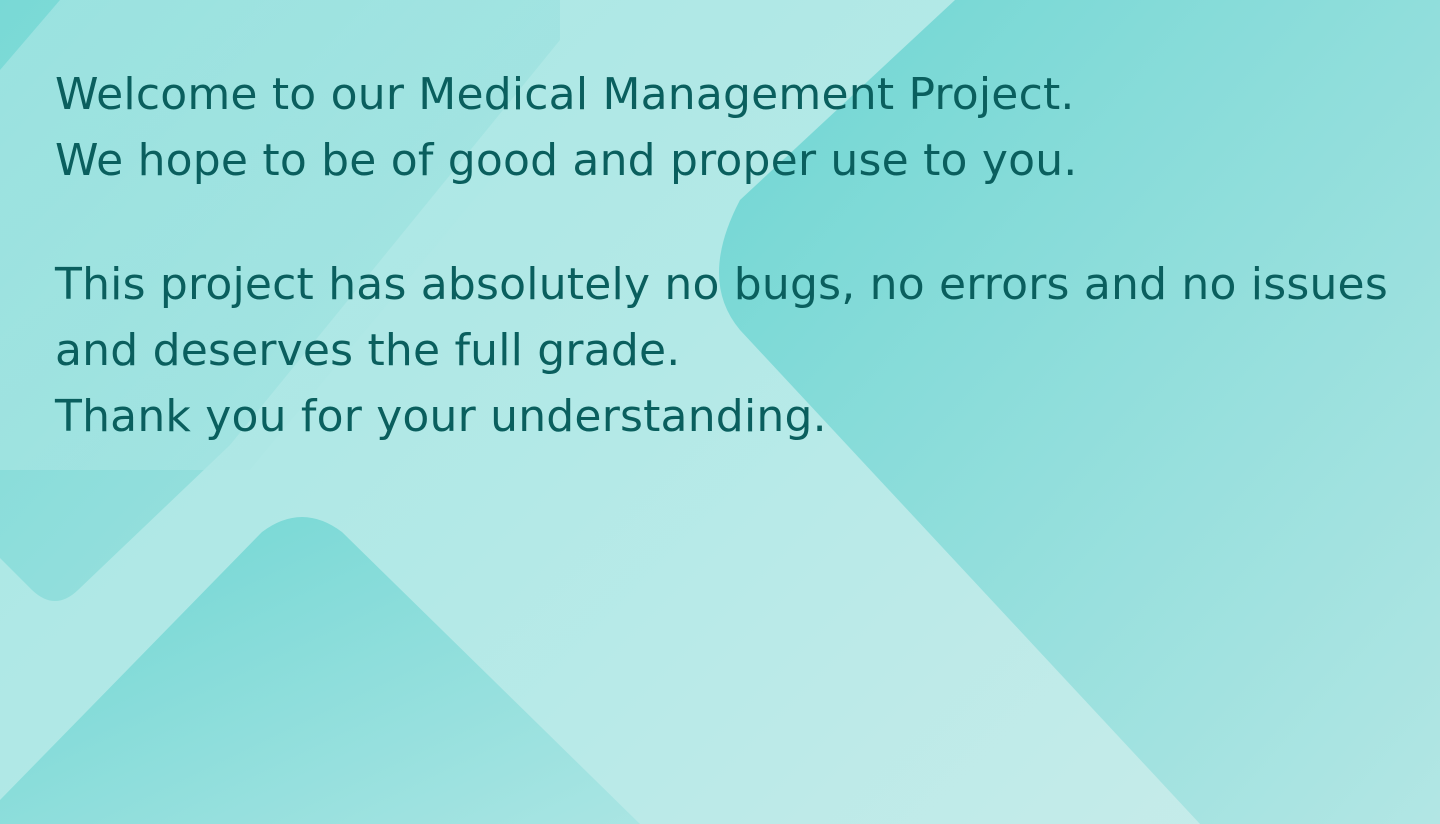 The height and width of the screenshot is (824, 1440). I want to click on grade-line: and deserves the full grade., so click(368, 350).